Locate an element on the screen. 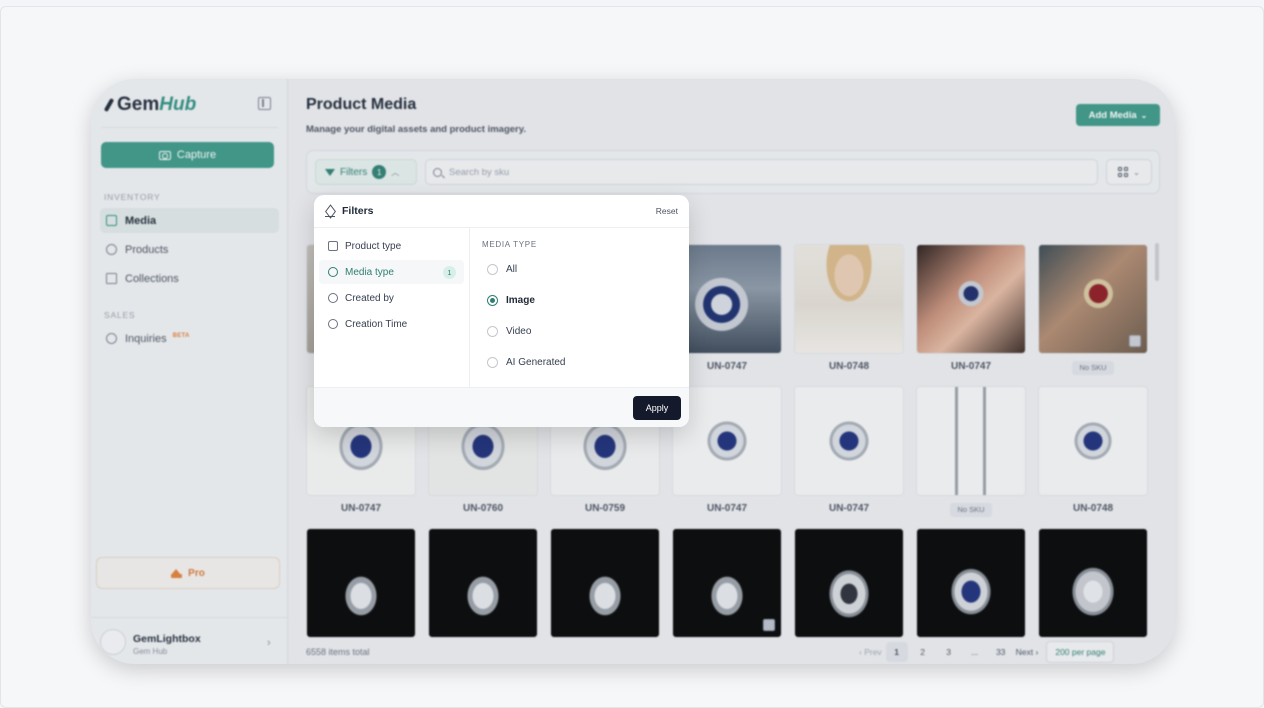 This screenshot has height=708, width=1264. apply-button: Apply is located at coordinates (657, 408).